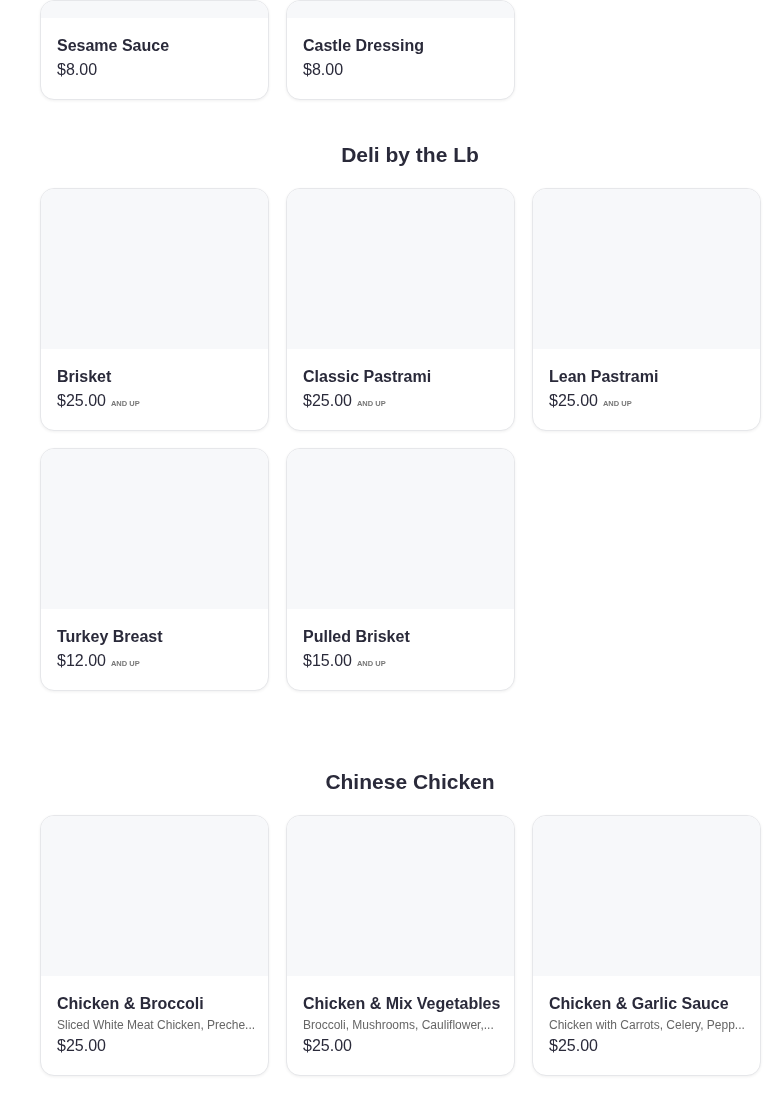 The width and height of the screenshot is (780, 1101). Describe the element at coordinates (154, 945) in the screenshot. I see `menu-item-card: Chicken & Broccoli Sliced White Meat Chicken, Preche... $25.00` at that location.